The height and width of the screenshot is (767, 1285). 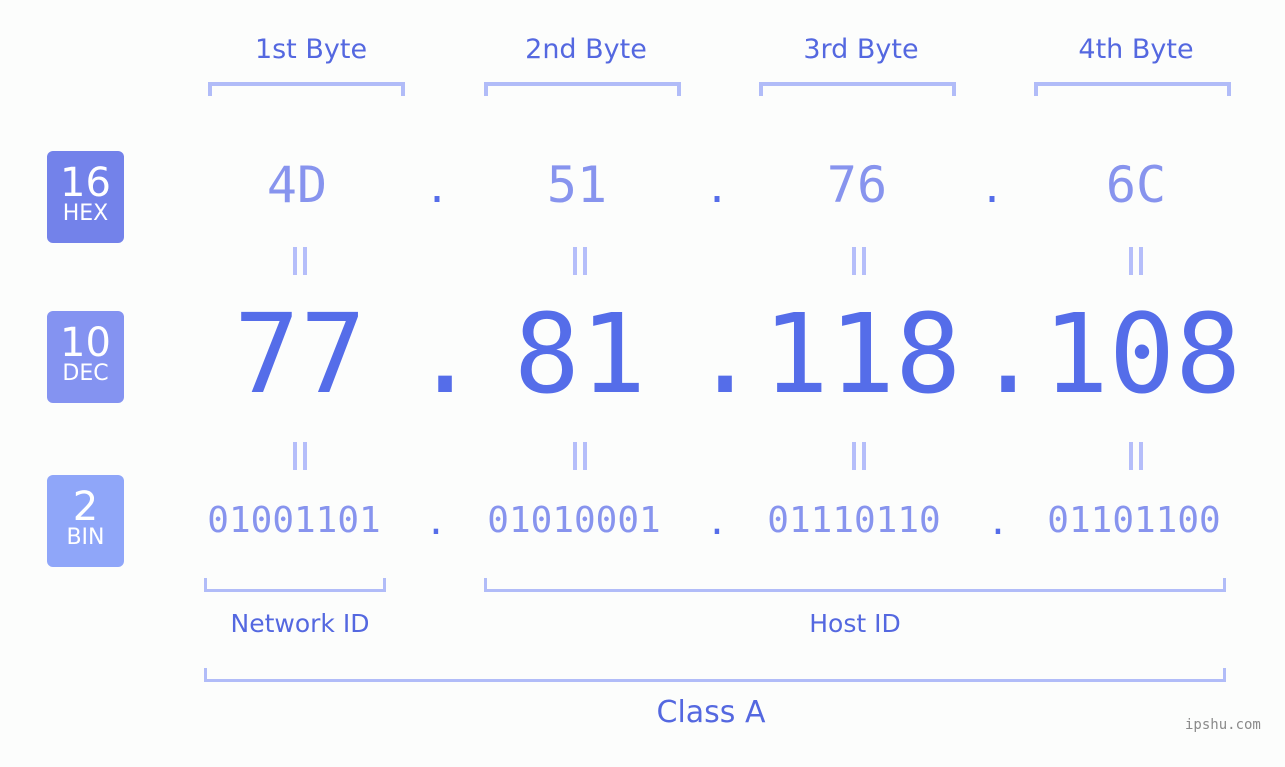 I want to click on bin-byte-4: 01101100, so click(x=1134, y=520).